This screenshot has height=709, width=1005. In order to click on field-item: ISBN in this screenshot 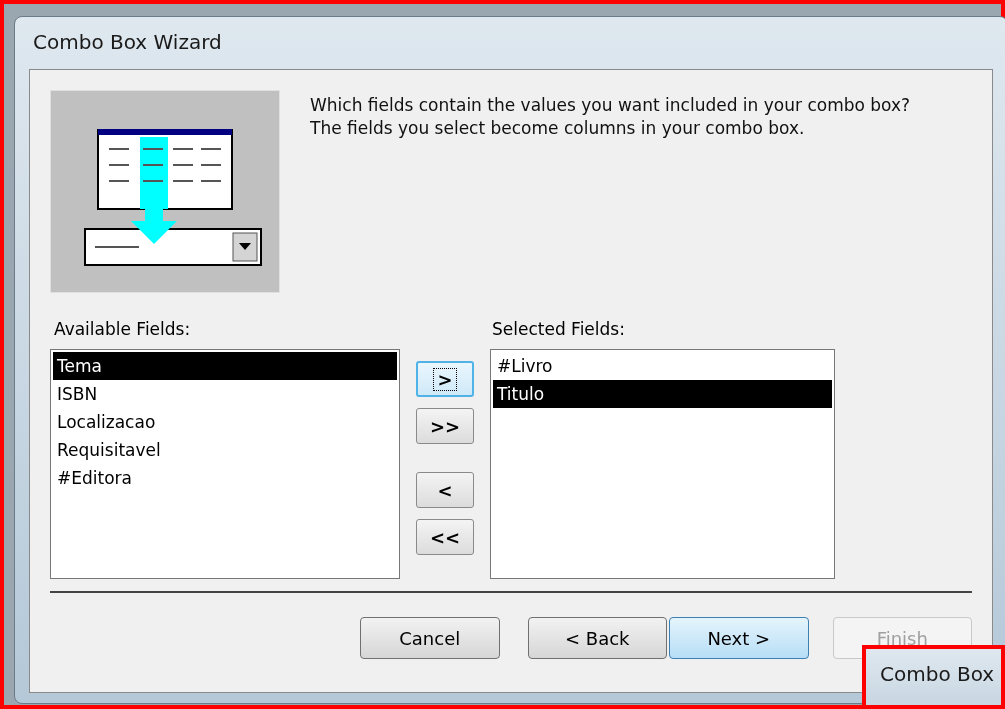, I will do `click(225, 394)`.